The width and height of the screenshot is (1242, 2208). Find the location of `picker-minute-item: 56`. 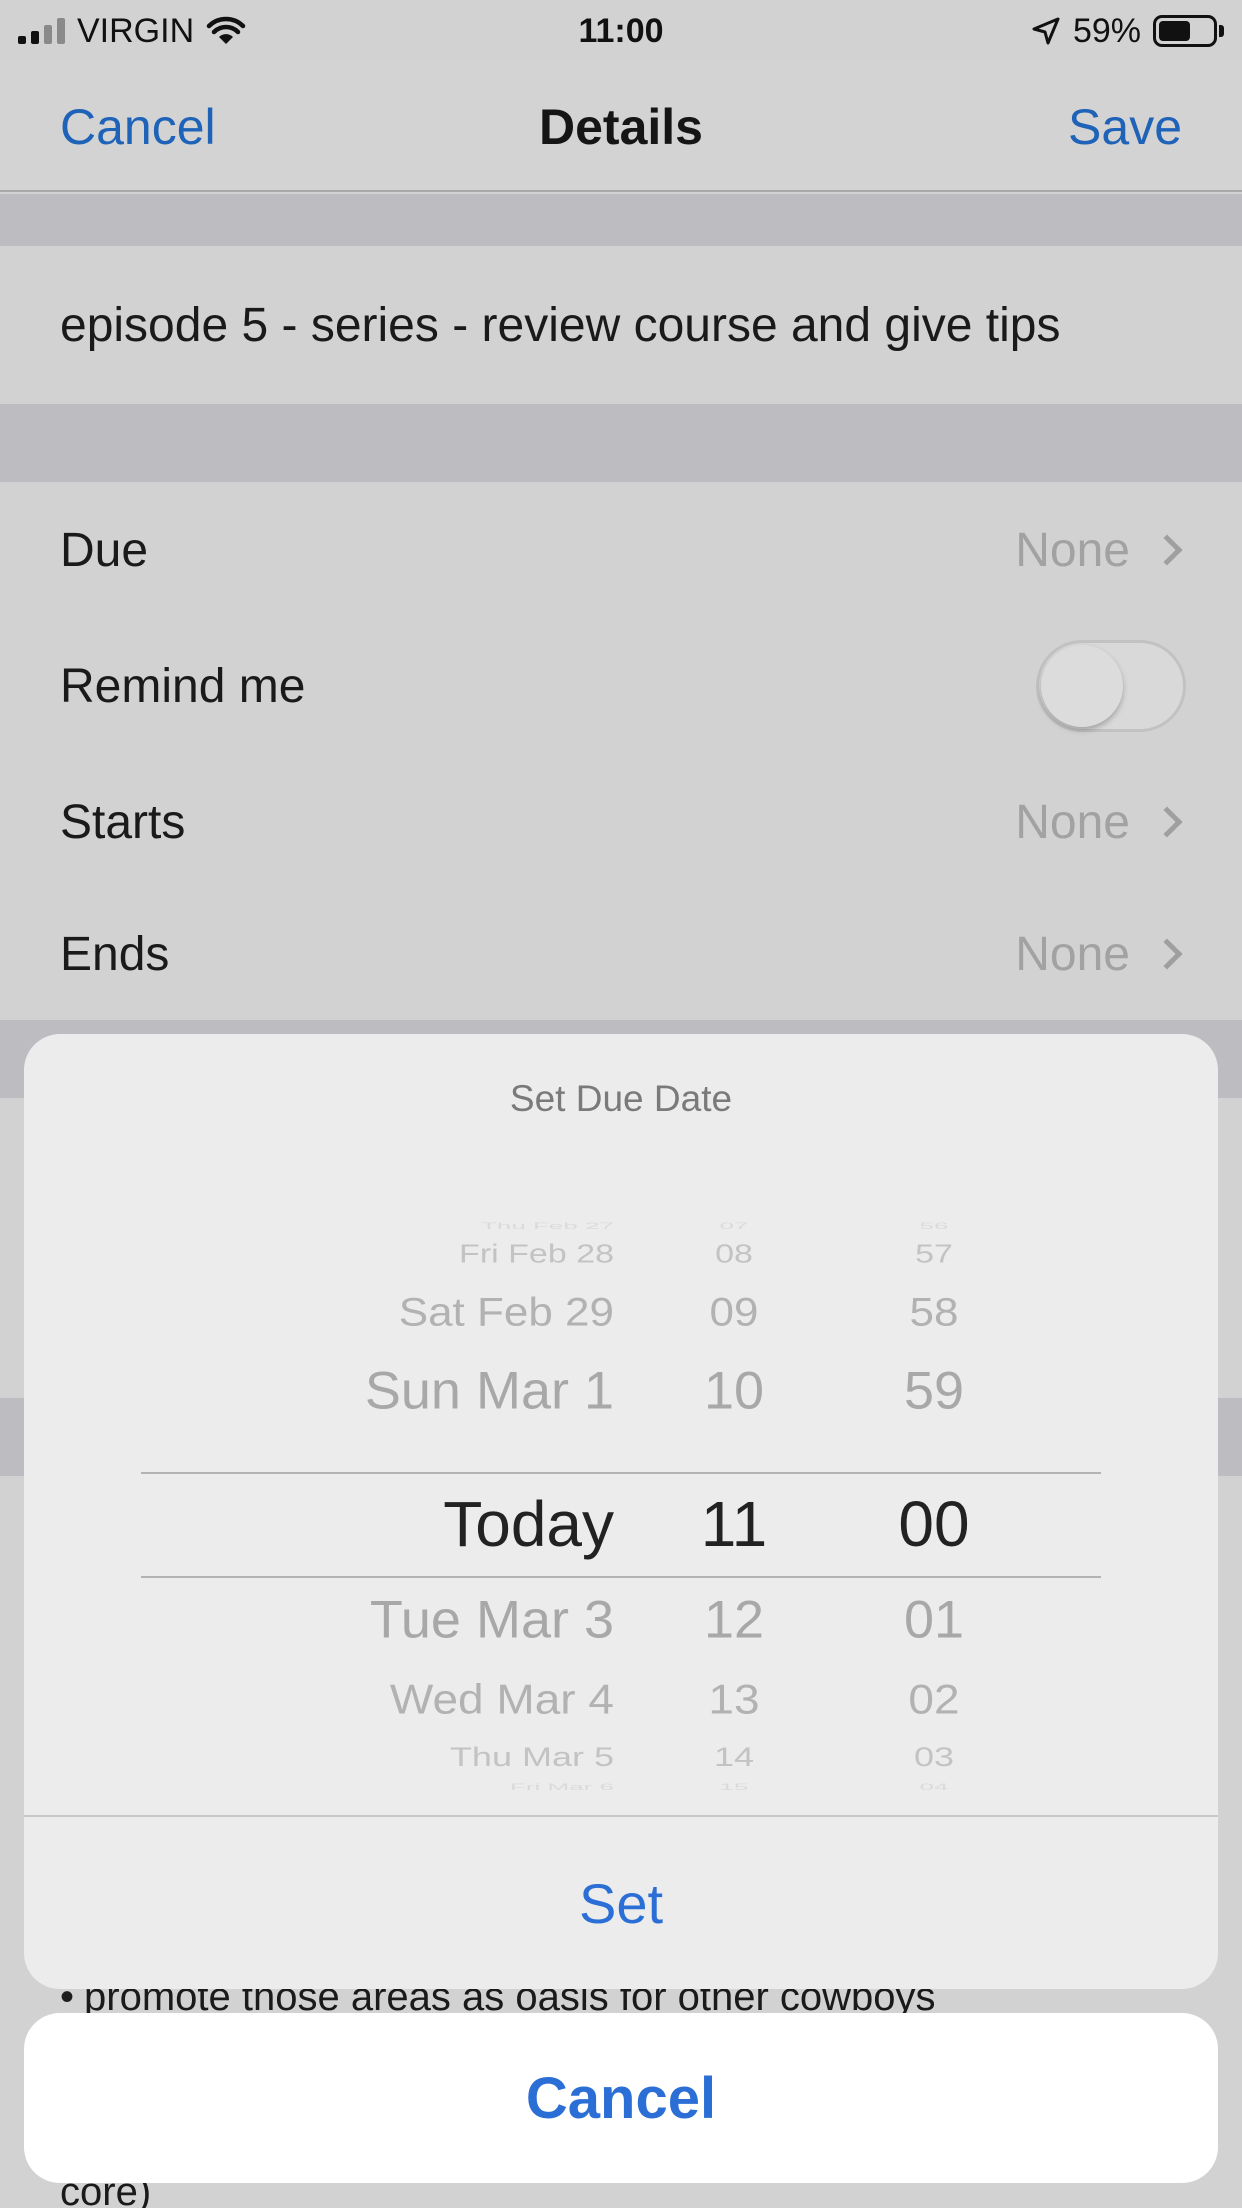

picker-minute-item: 56 is located at coordinates (934, 1225).